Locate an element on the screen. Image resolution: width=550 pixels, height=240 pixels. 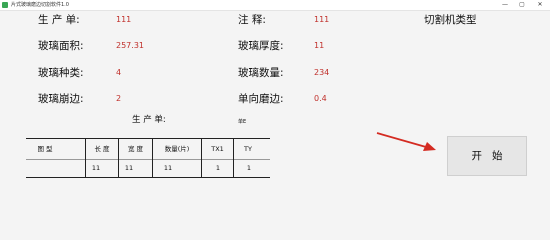
window-titlebar: 片式玻璃磨边切割软件1.0 — ▢ ✕ is located at coordinates (275, 5).